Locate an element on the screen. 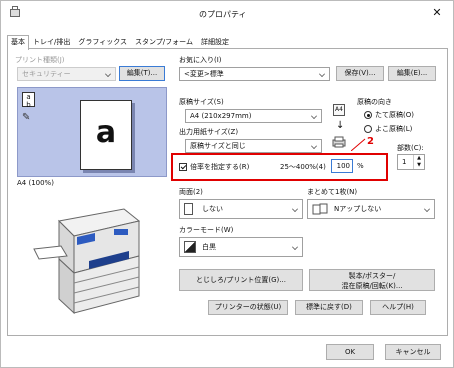 This screenshot has height=368, width=454. color-mode-value: 白黒 is located at coordinates (209, 247).